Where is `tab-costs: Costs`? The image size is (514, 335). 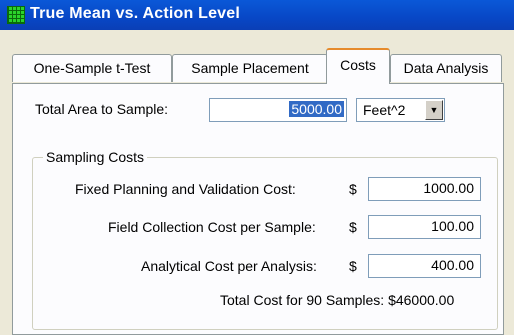
tab-costs: Costs is located at coordinates (358, 66).